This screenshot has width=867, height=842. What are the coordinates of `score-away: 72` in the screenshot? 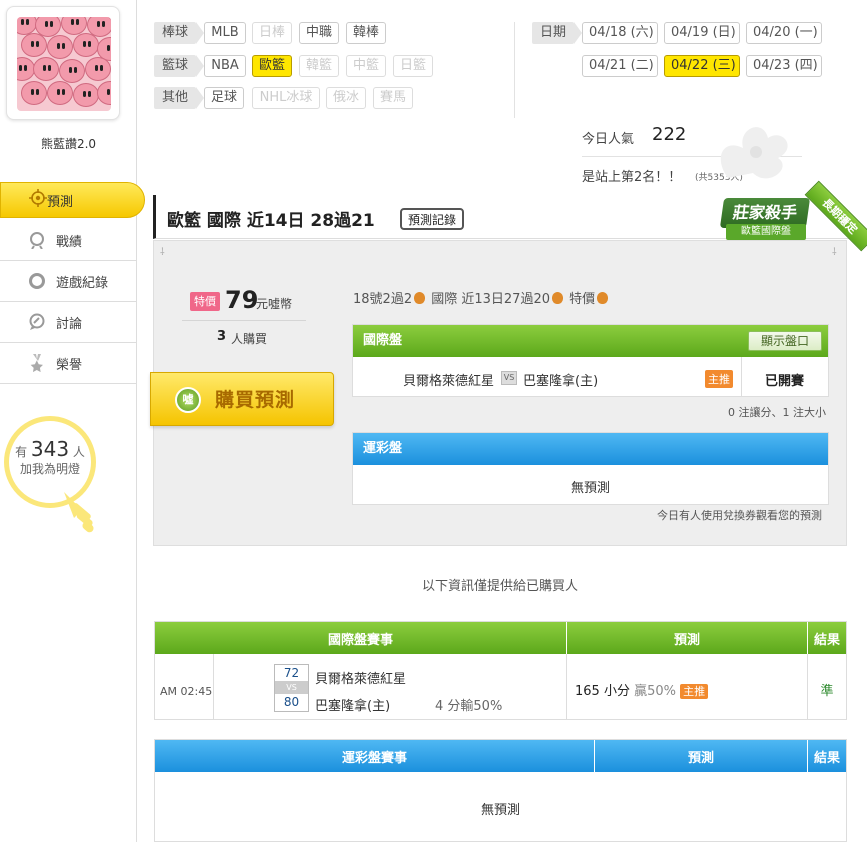 It's located at (291, 673).